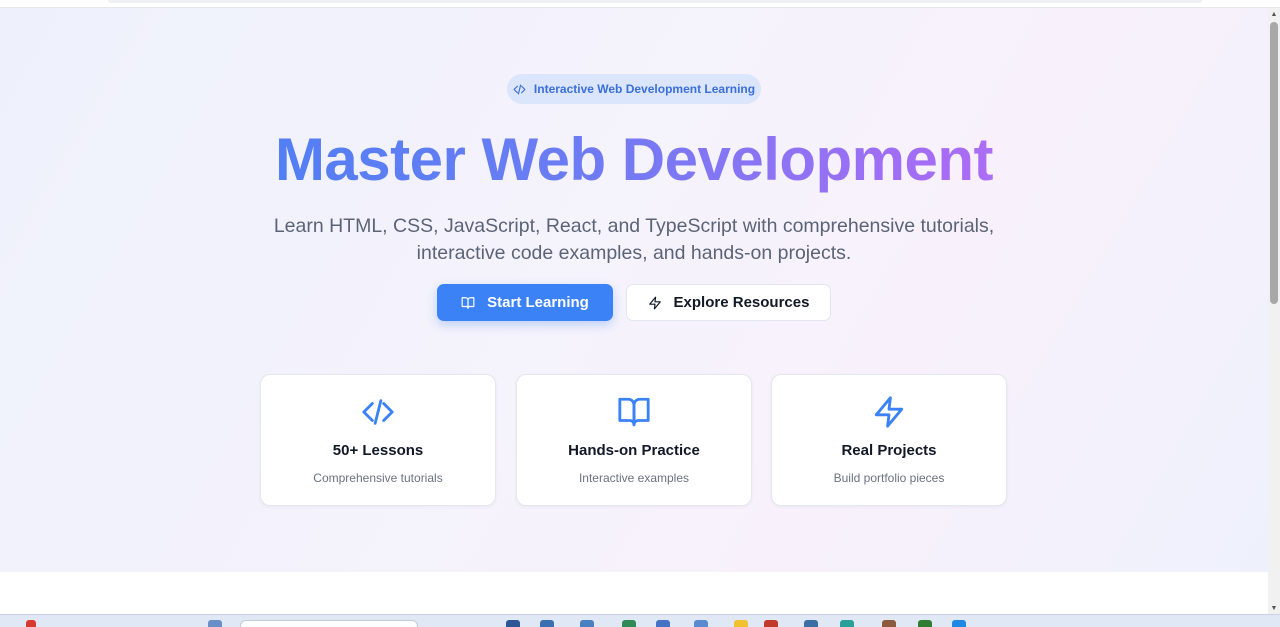 The height and width of the screenshot is (627, 1280). I want to click on feature-card-description: Comprehensive tutorials, so click(378, 478).